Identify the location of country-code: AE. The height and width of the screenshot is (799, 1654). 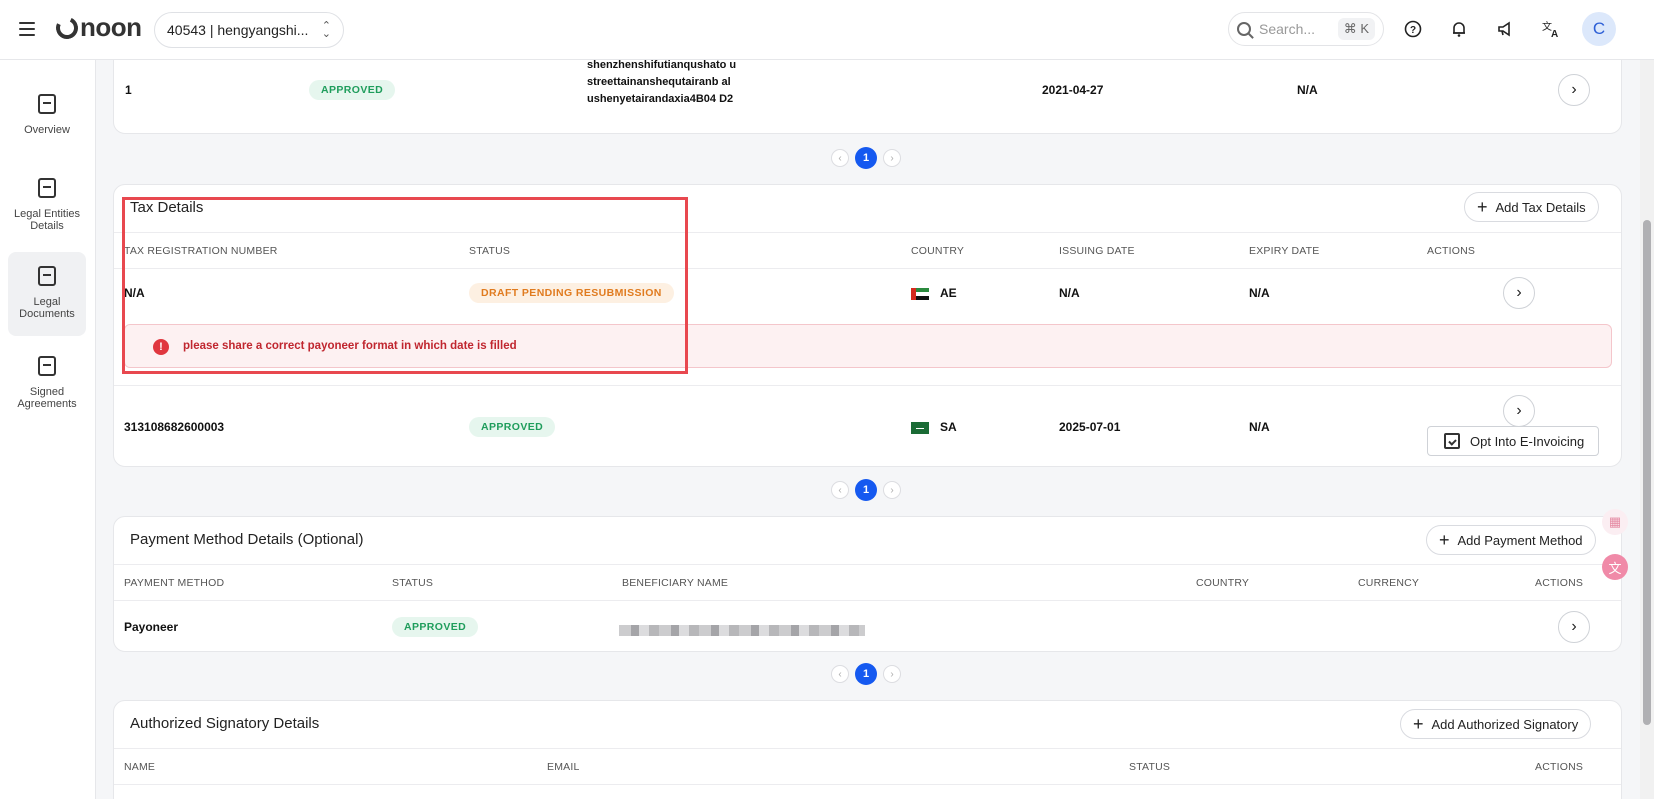
(948, 293).